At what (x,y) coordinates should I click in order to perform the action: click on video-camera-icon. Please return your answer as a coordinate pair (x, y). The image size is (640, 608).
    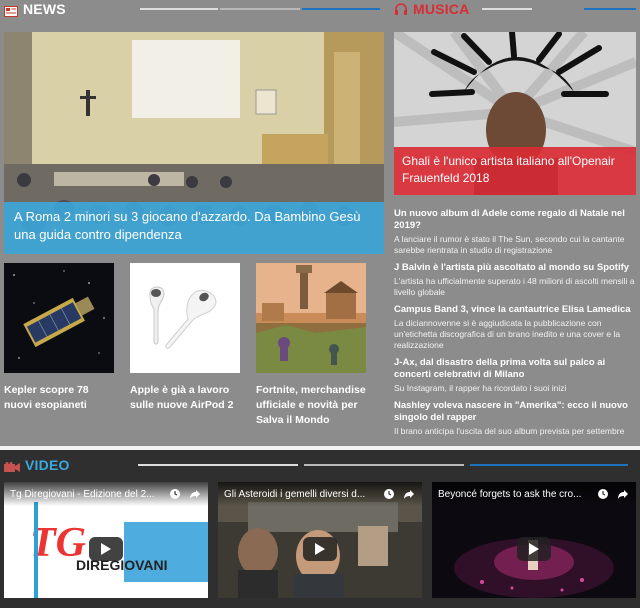
    Looking at the image, I should click on (12, 466).